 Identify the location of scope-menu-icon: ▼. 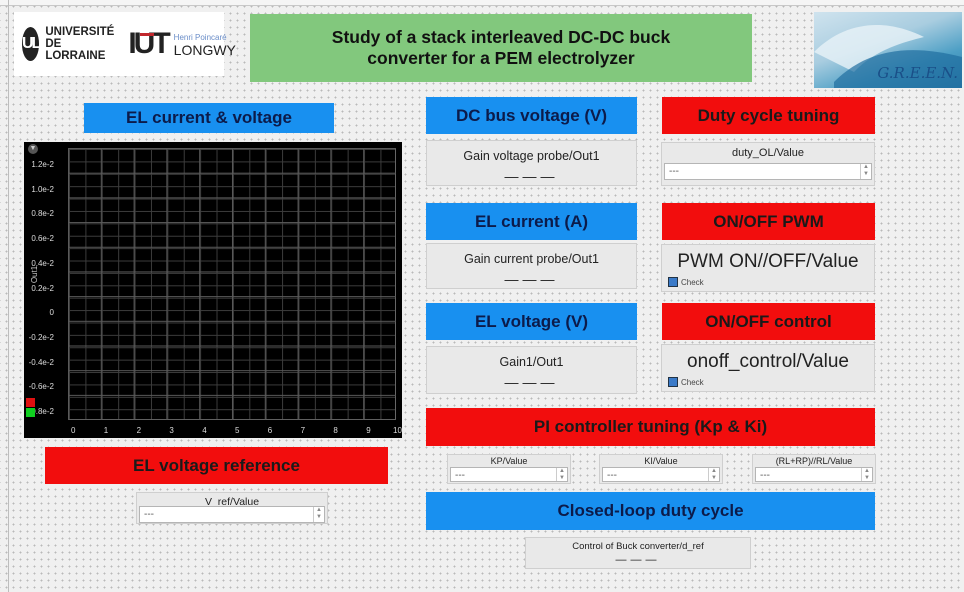
(33, 149).